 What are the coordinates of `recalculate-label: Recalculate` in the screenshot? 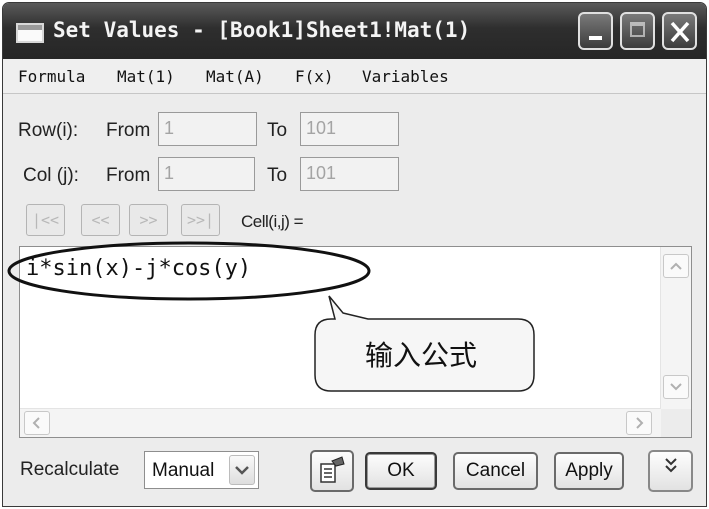 It's located at (70, 469).